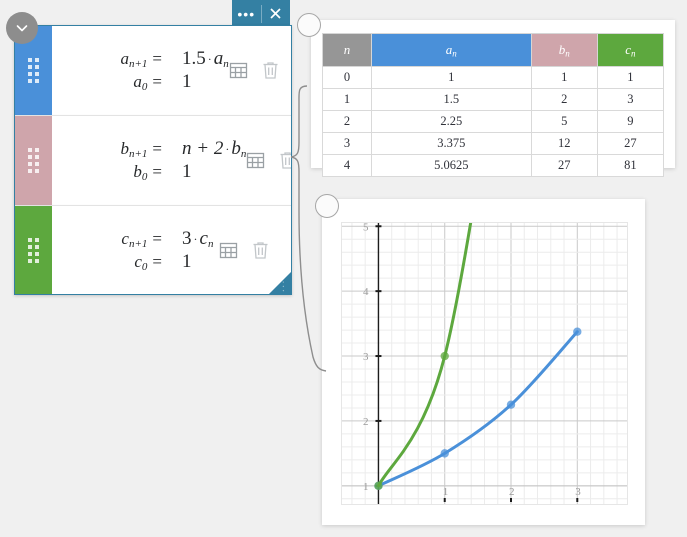 The image size is (687, 537). Describe the element at coordinates (198, 239) in the screenshot. I see `recurrence-rhs: 3 · cn` at that location.